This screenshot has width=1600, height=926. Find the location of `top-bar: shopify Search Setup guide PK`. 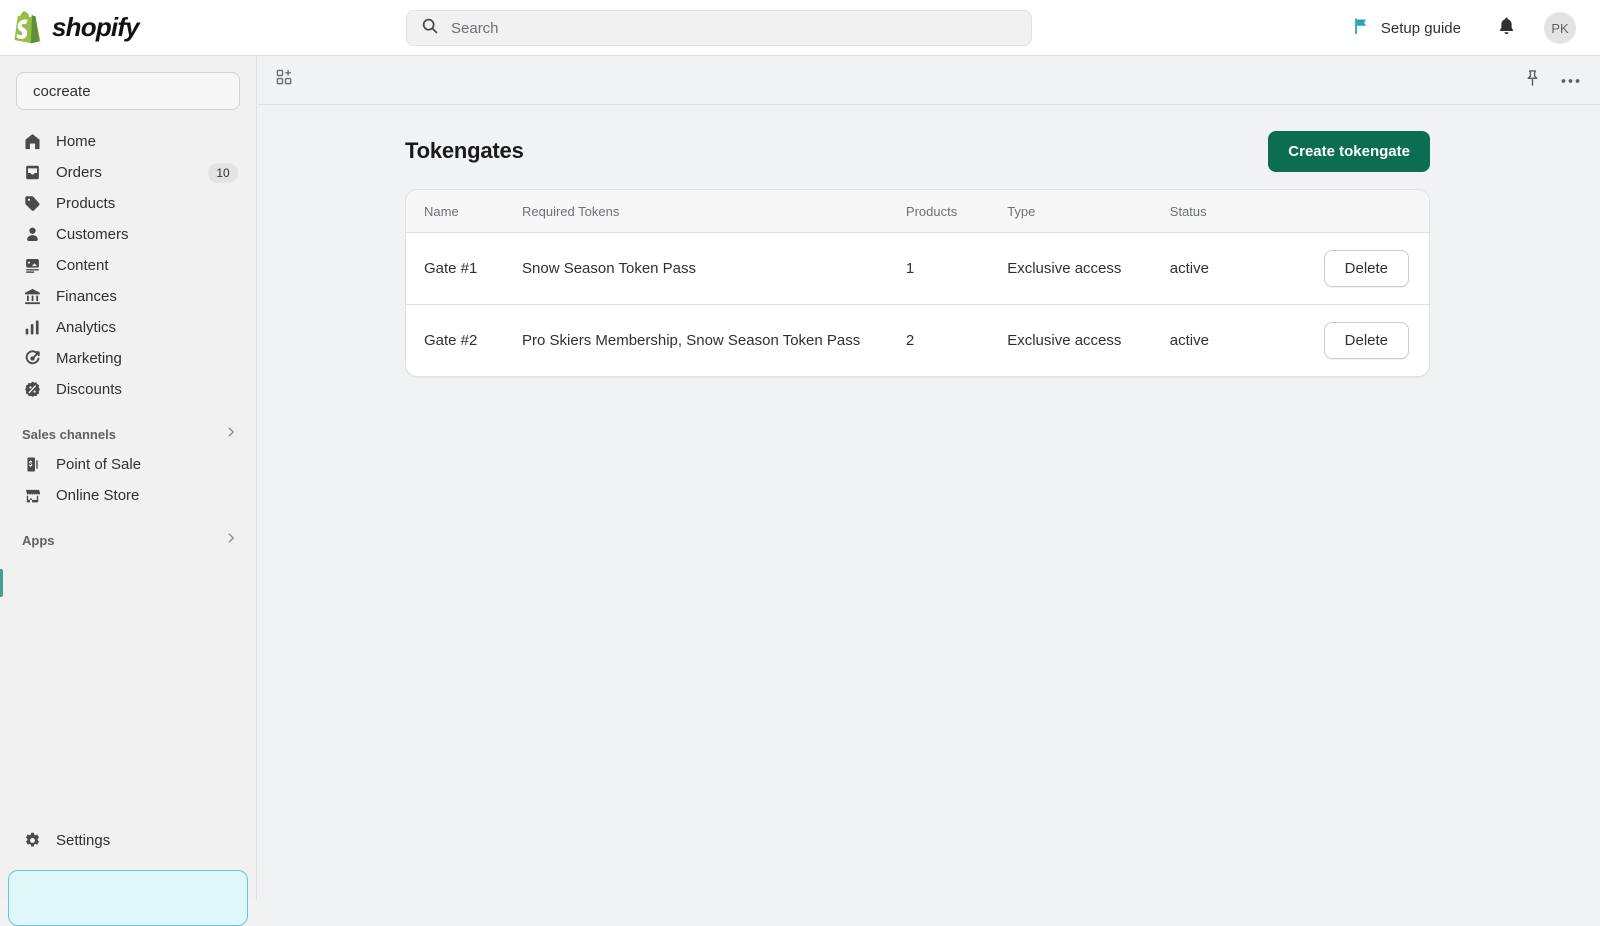

top-bar: shopify Search Setup guide PK is located at coordinates (800, 28).